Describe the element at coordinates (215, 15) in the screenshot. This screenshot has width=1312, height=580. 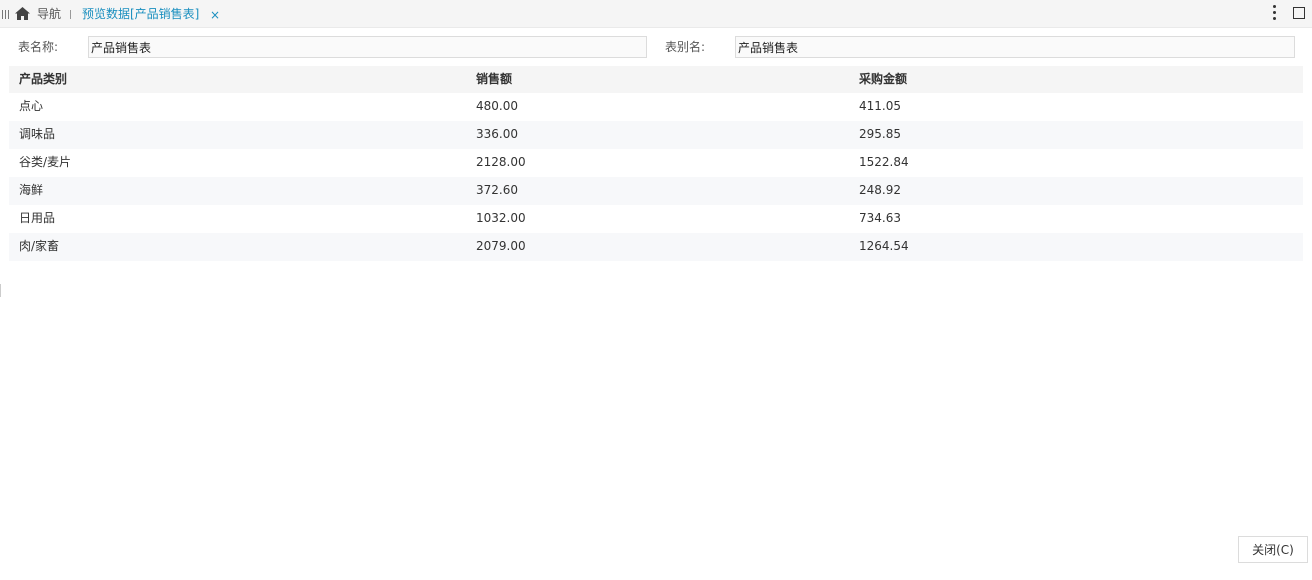
I see `tab-close-icon: ×` at that location.